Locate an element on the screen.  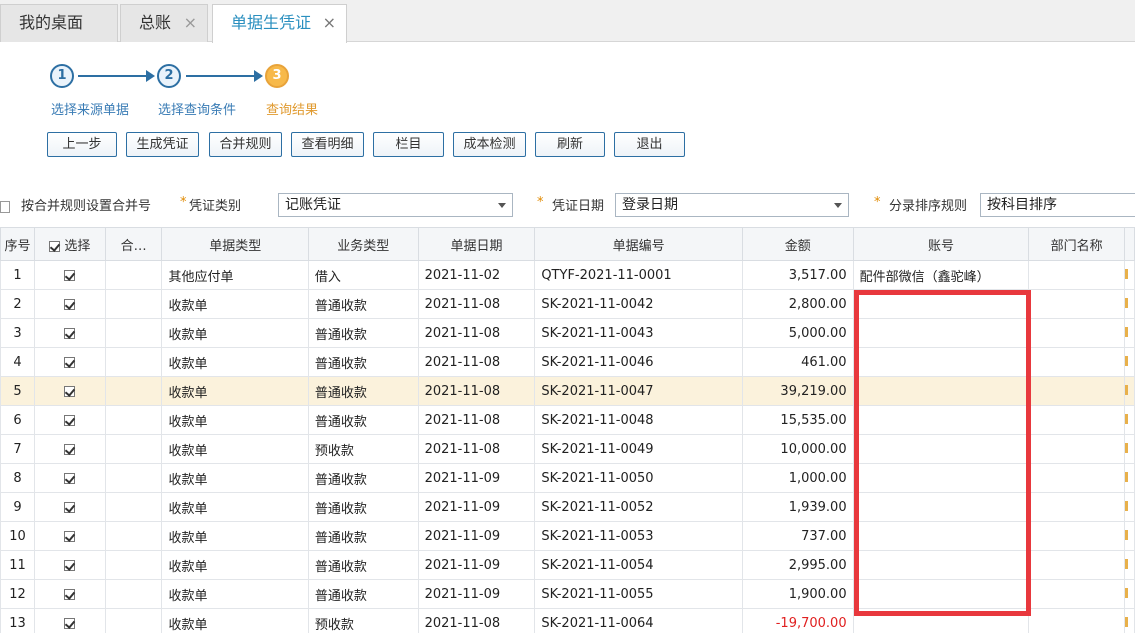
cell-seq: 11 is located at coordinates (17, 565).